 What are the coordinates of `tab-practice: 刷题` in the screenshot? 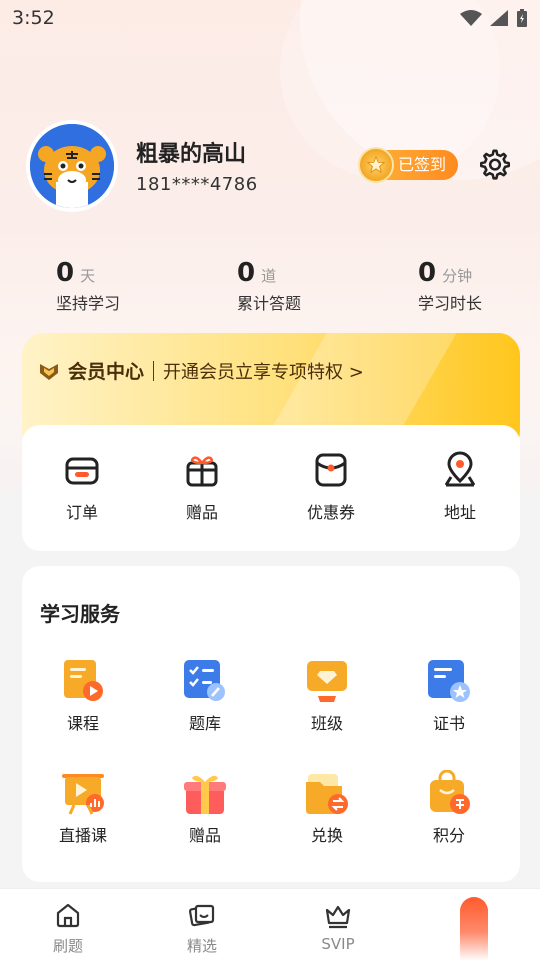 It's located at (68, 928).